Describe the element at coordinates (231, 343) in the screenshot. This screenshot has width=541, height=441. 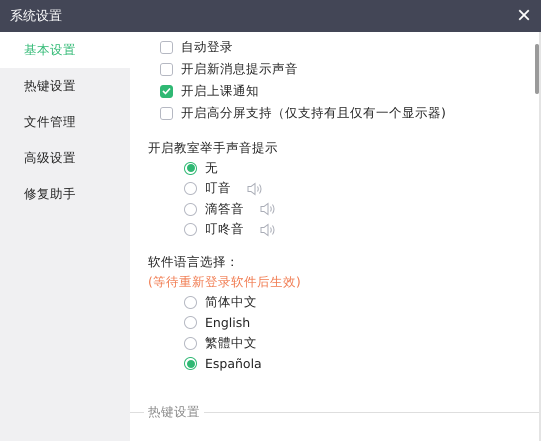
I see `radio-label: 繁體中文` at that location.